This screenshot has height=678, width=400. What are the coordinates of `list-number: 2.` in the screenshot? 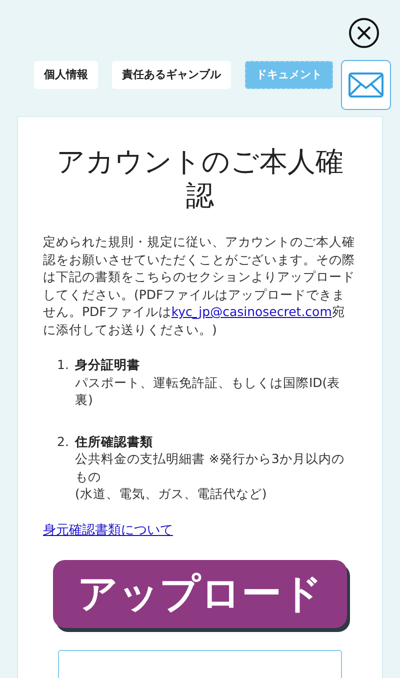 It's located at (63, 441).